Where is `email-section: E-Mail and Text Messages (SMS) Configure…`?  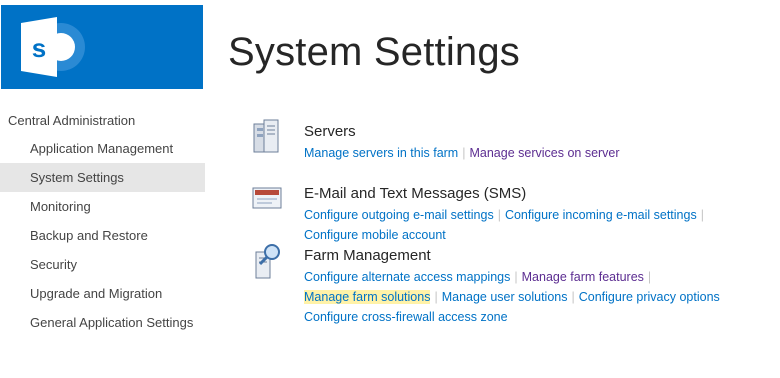
email-section: E-Mail and Text Messages (SMS) Configure… is located at coordinates (515, 211).